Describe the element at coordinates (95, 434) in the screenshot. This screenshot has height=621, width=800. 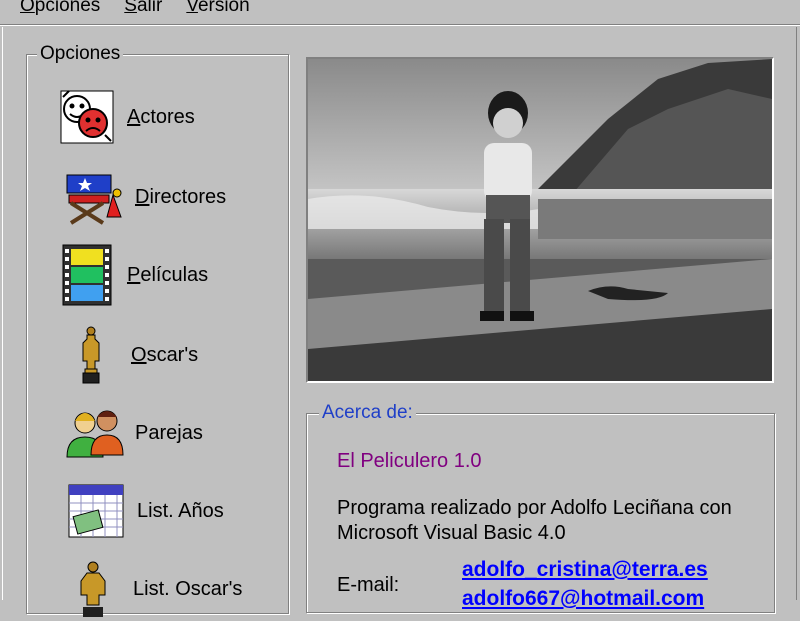
I see `couple-people-icon` at that location.